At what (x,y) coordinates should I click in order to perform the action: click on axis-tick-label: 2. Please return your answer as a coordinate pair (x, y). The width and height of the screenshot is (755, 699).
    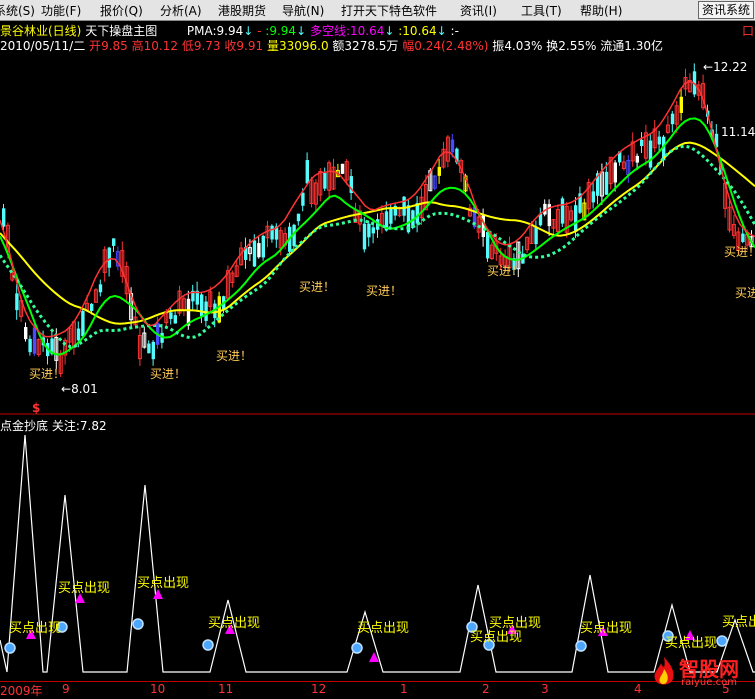
    Looking at the image, I should click on (486, 689).